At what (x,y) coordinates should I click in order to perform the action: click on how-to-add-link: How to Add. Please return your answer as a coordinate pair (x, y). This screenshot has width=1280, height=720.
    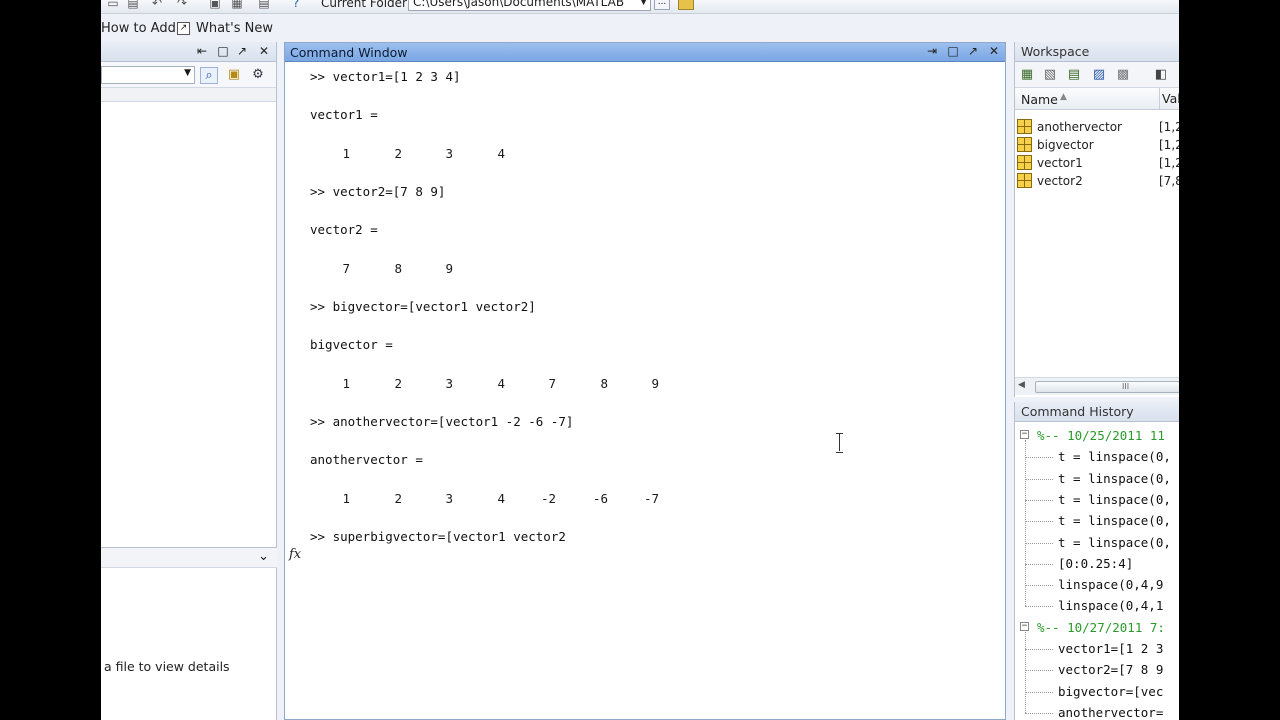
    Looking at the image, I should click on (138, 28).